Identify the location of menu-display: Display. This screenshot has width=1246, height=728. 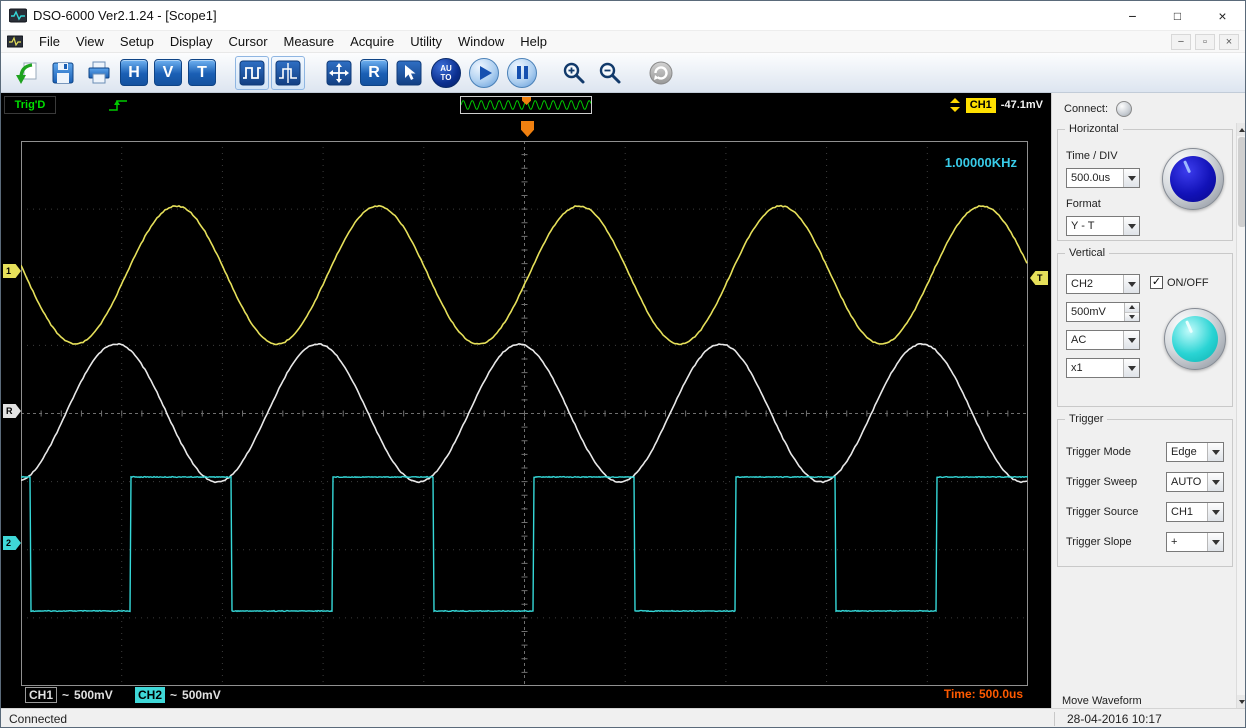
(191, 42).